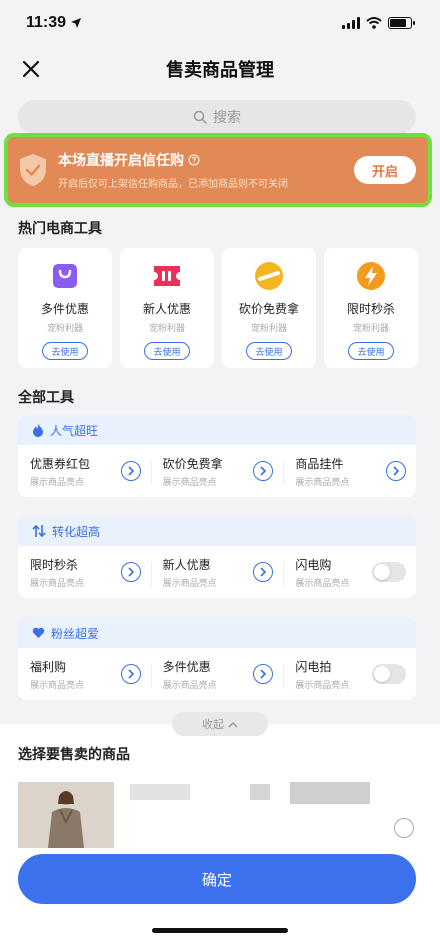  What do you see at coordinates (349, 674) in the screenshot?
I see `tool-item: 闪电拍 展示商品亮点` at bounding box center [349, 674].